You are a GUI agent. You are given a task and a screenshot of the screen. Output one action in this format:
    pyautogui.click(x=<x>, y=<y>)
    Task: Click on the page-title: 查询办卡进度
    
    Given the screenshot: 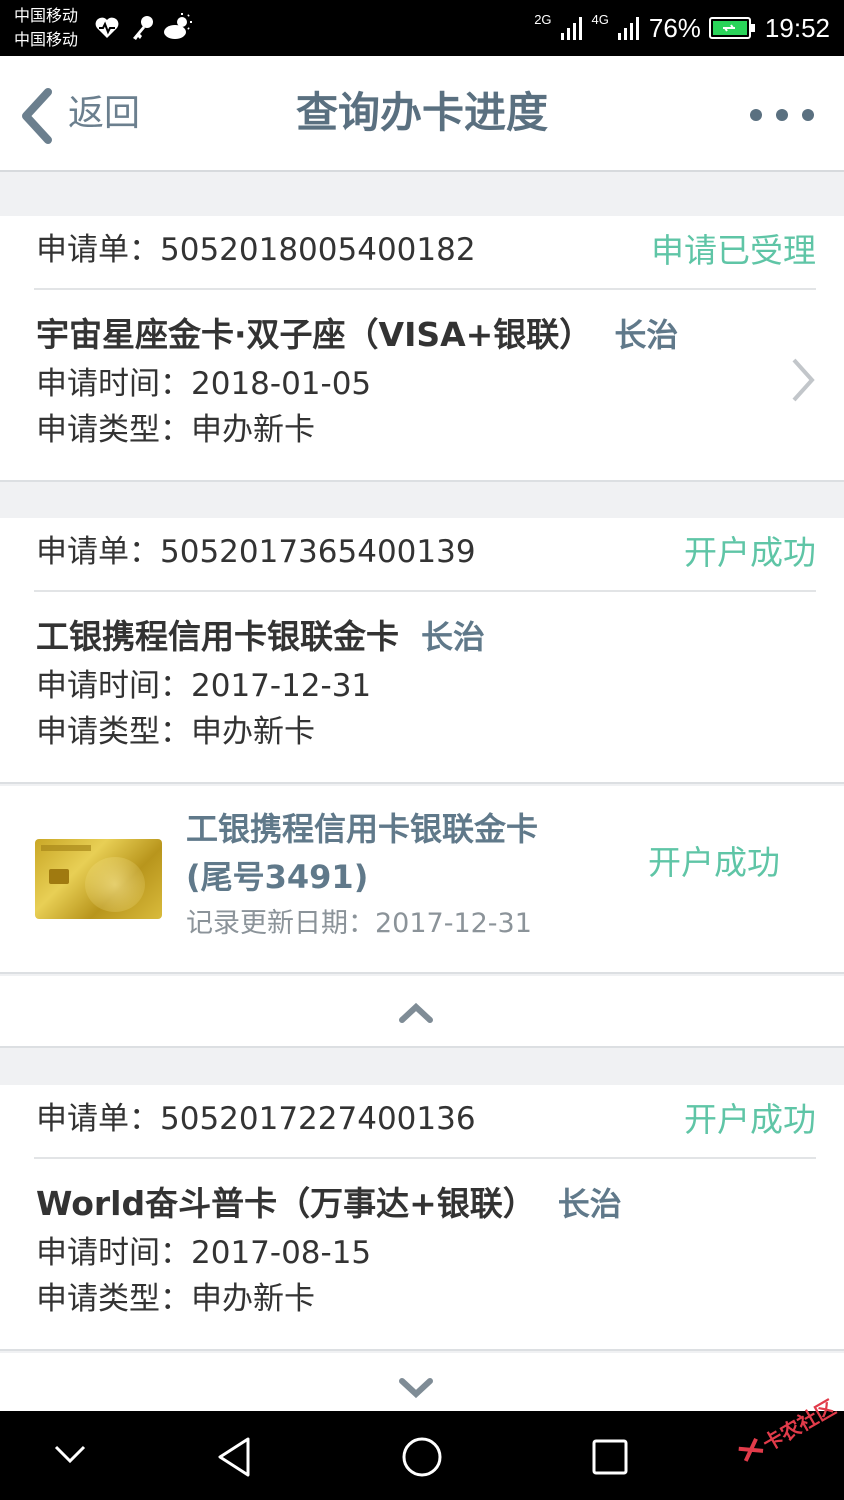 What is the action you would take?
    pyautogui.click(x=421, y=112)
    